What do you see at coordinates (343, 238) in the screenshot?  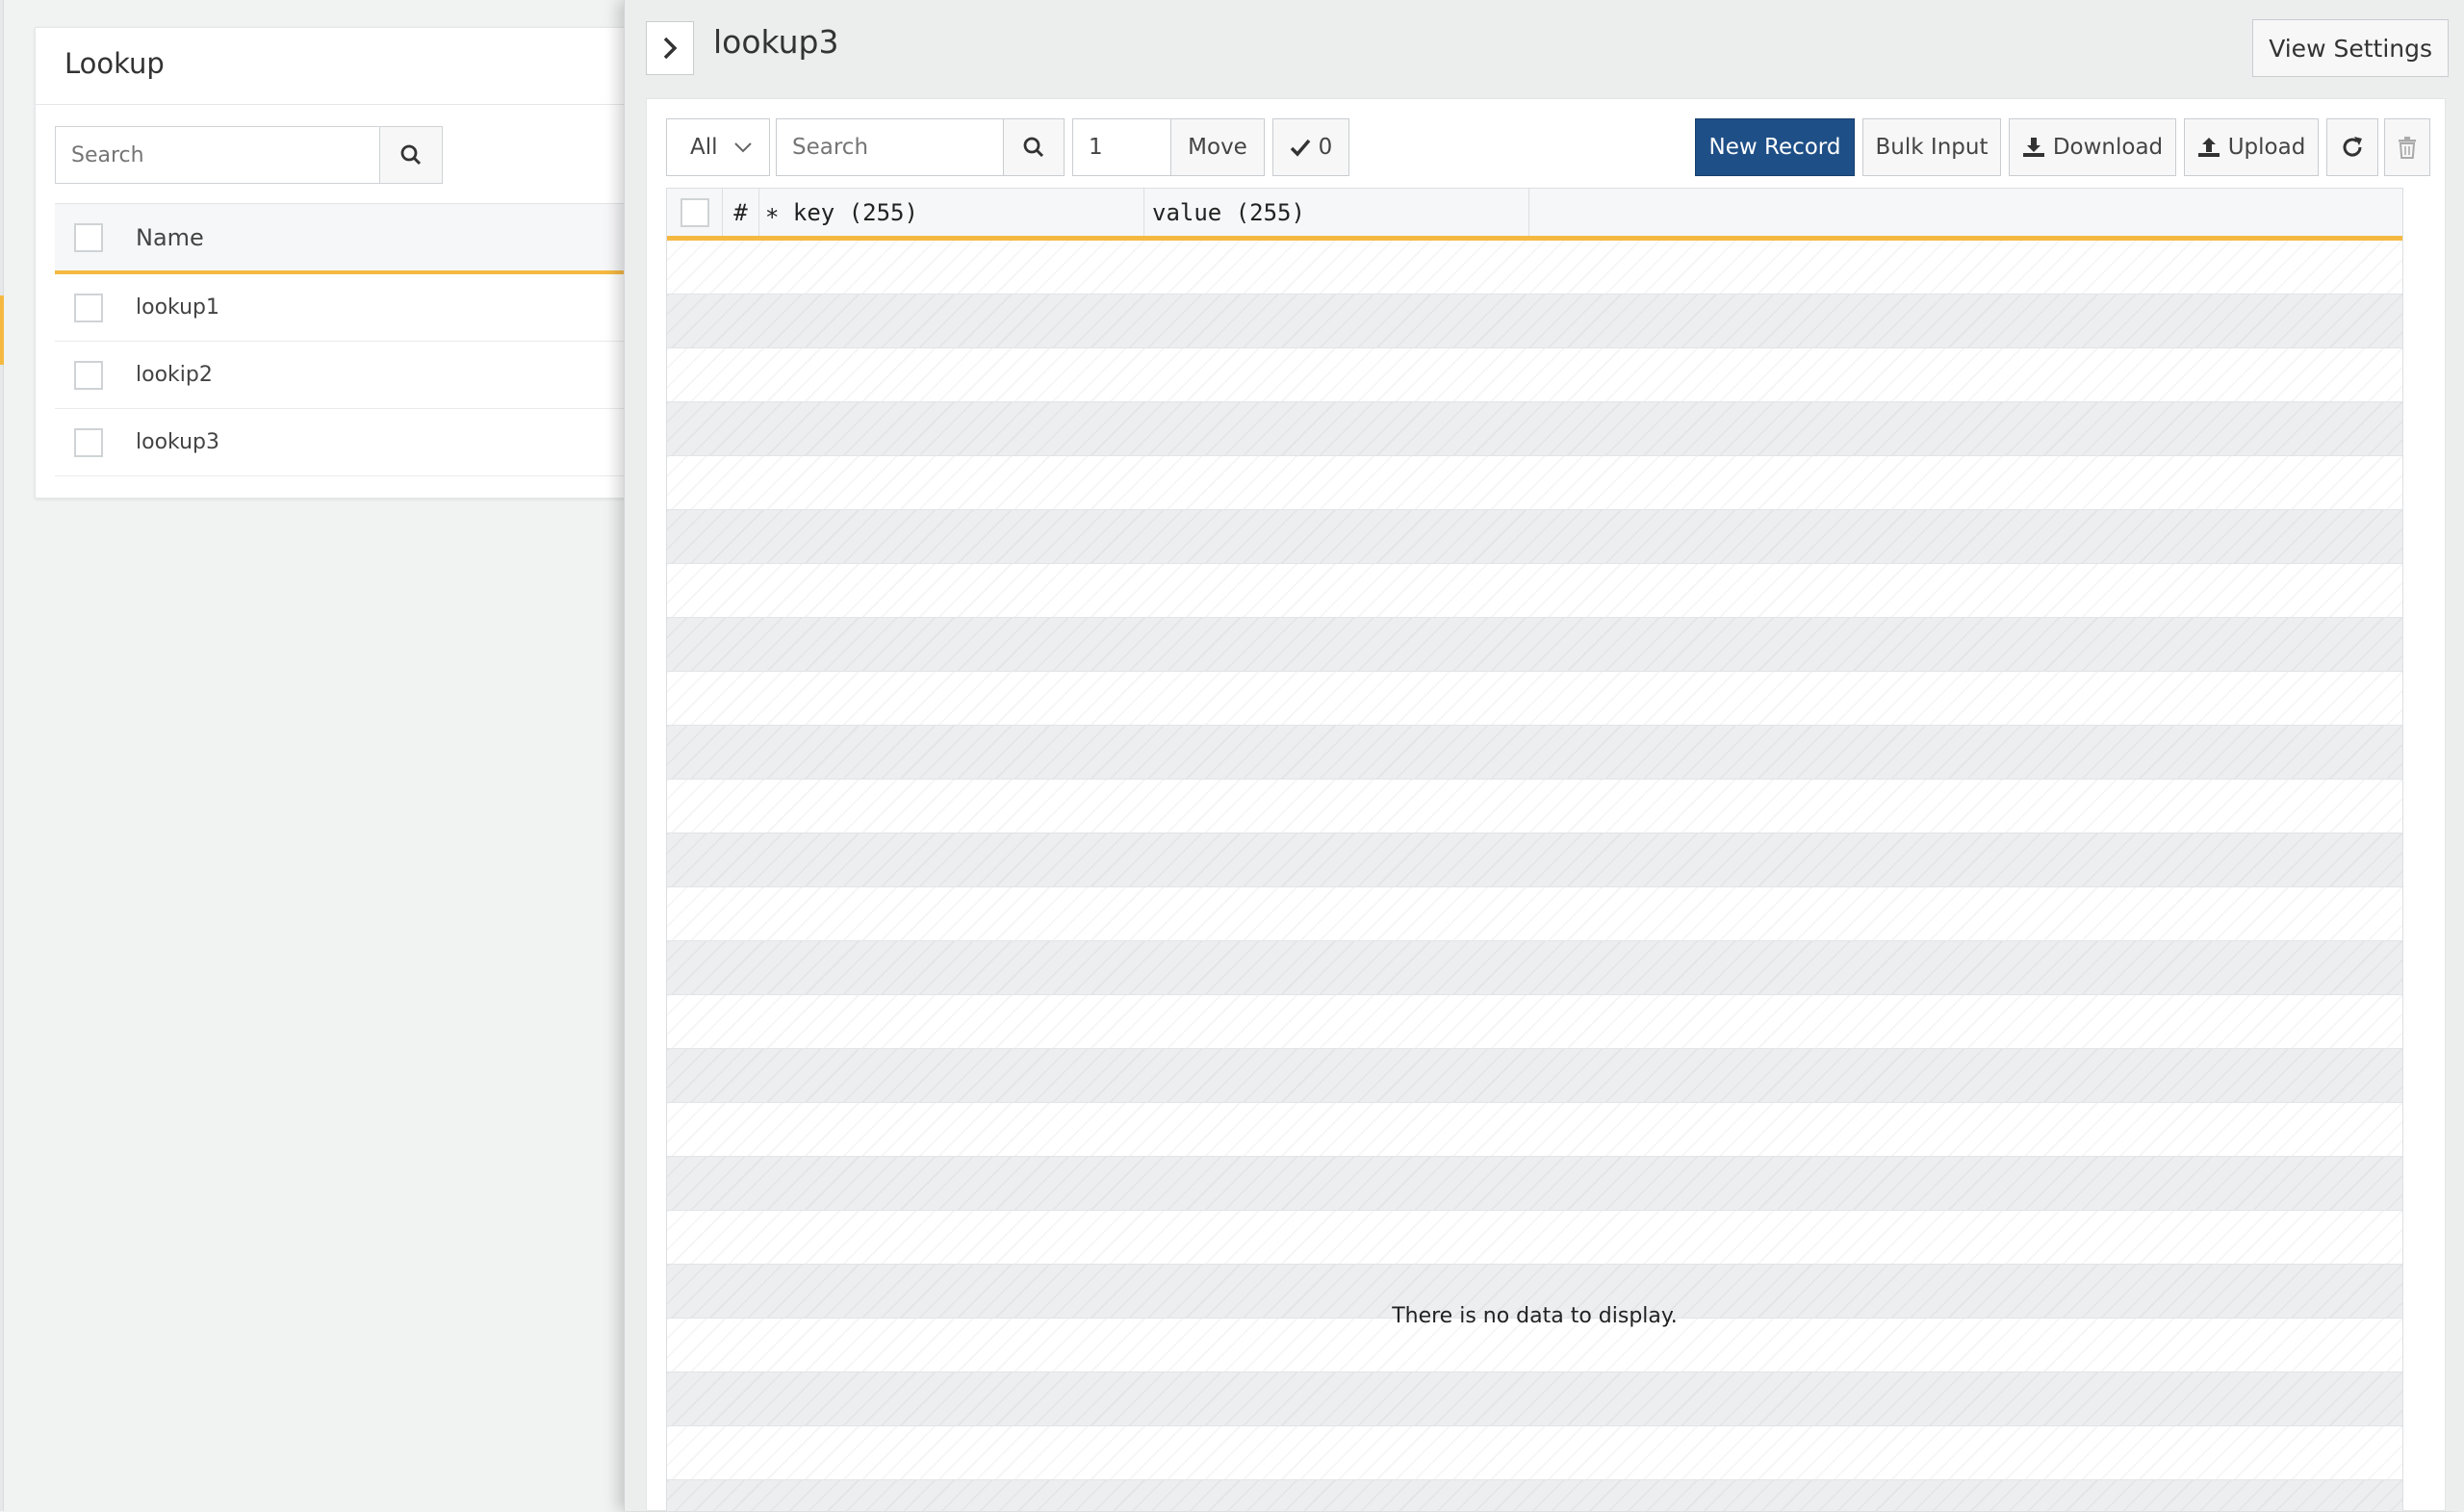 I see `list-header-row: Name` at bounding box center [343, 238].